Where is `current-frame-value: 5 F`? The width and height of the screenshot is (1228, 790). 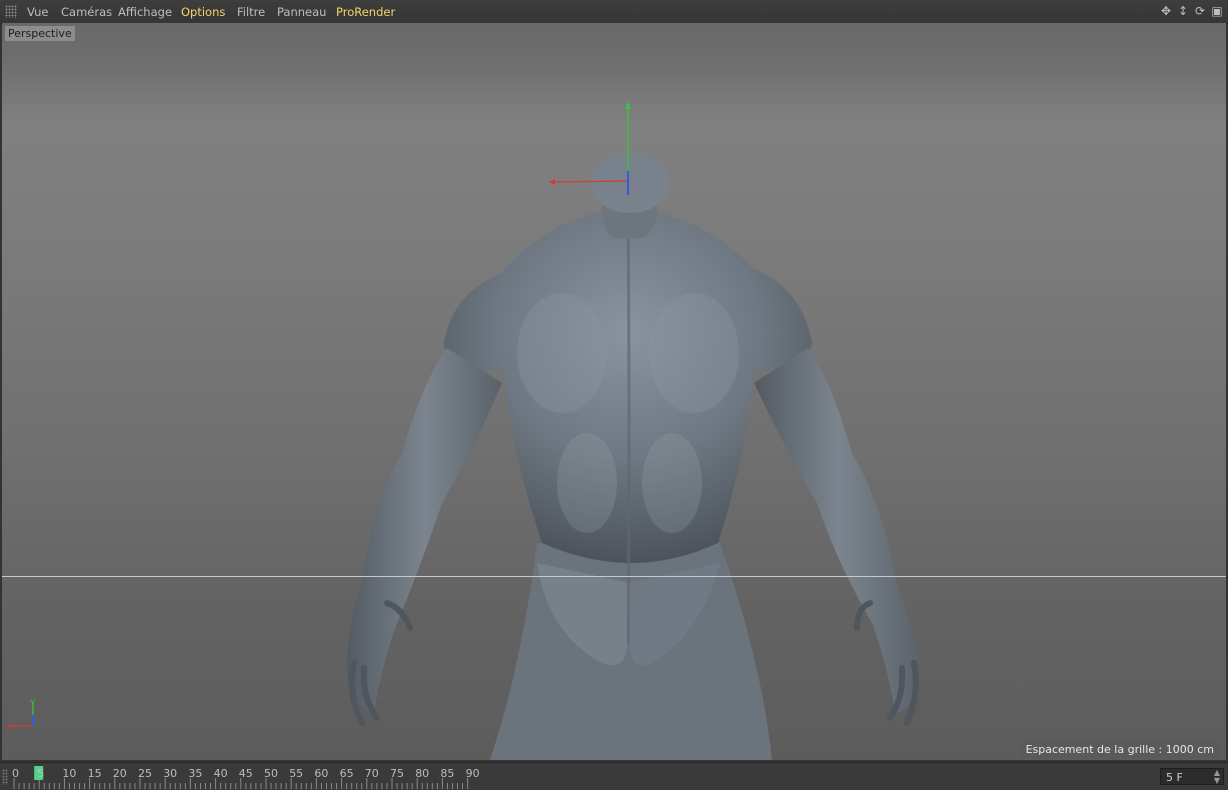
current-frame-value: 5 F is located at coordinates (1174, 777).